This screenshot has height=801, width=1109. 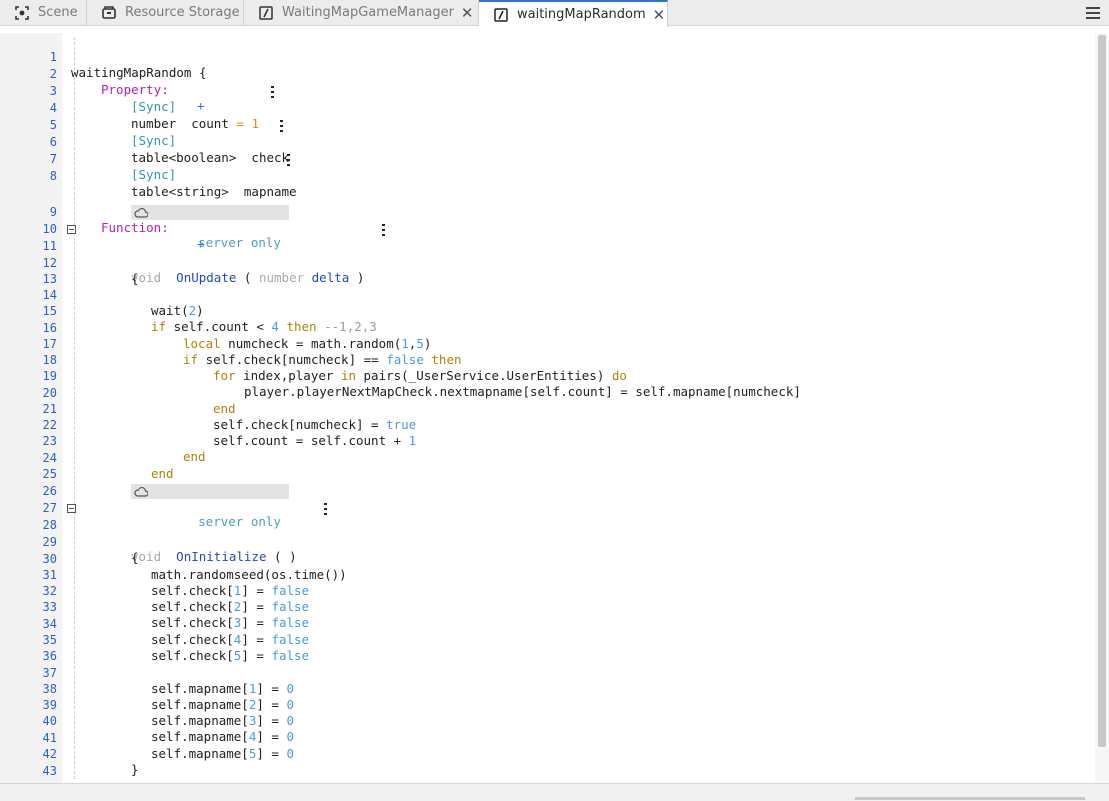 What do you see at coordinates (545, 458) in the screenshot?
I see `code-line: 25 }` at bounding box center [545, 458].